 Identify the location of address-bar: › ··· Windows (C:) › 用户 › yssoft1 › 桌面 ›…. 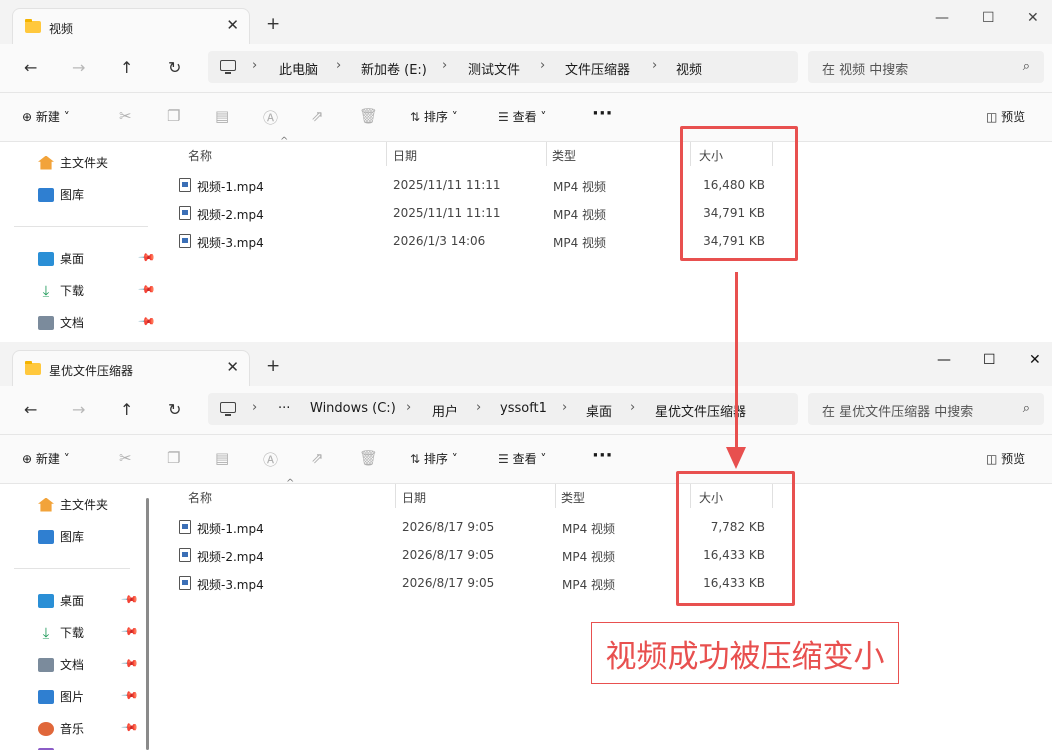
(503, 409).